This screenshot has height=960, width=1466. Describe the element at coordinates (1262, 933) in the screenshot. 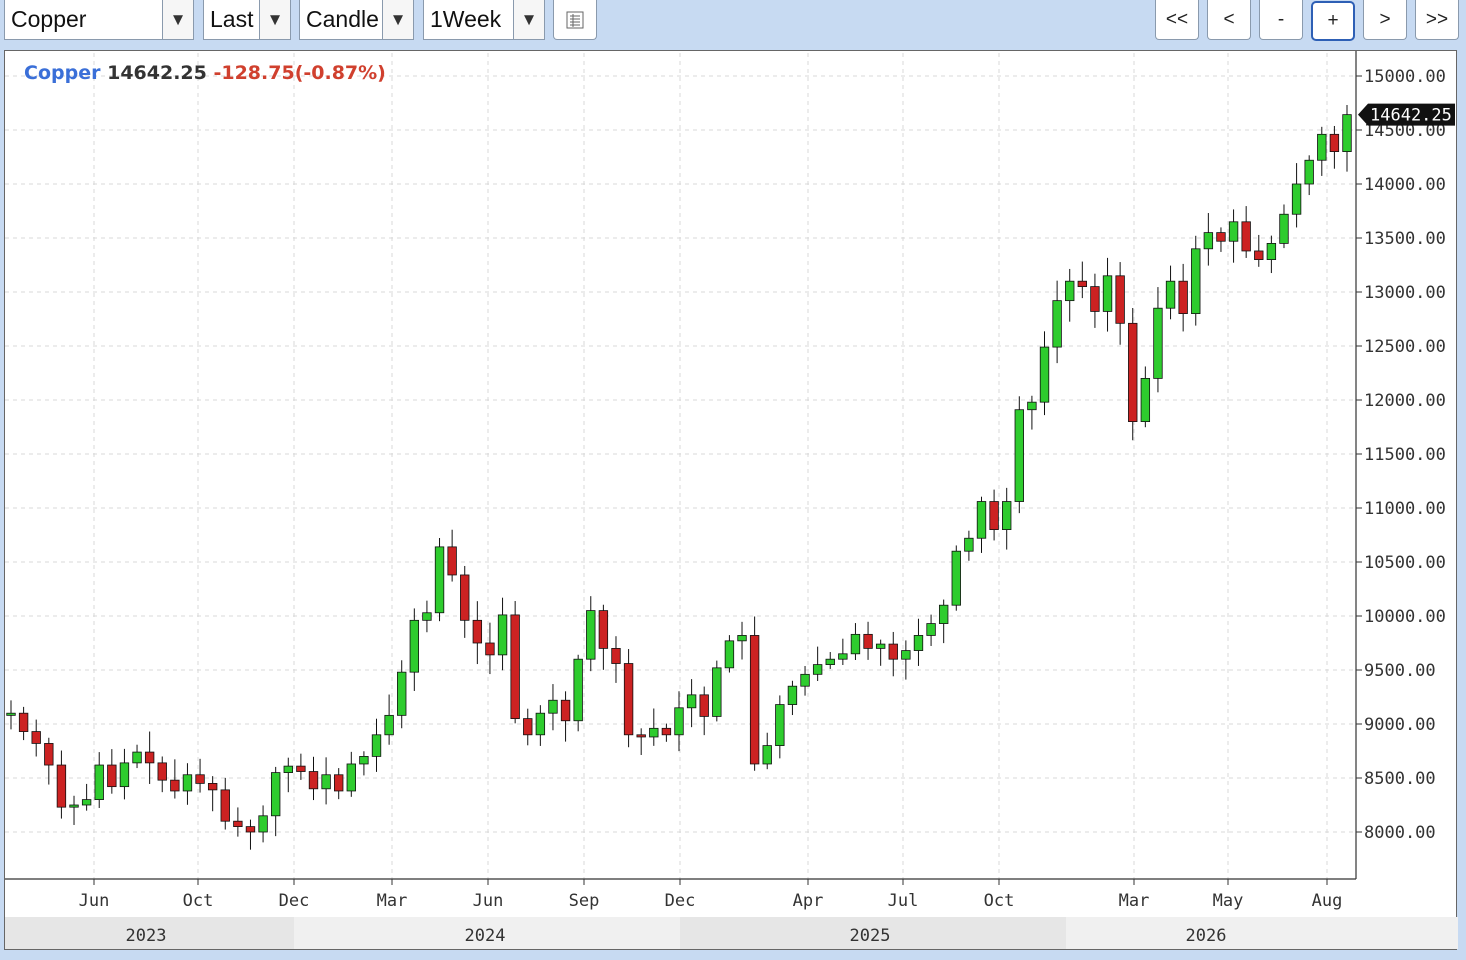

I see `year-band` at that location.